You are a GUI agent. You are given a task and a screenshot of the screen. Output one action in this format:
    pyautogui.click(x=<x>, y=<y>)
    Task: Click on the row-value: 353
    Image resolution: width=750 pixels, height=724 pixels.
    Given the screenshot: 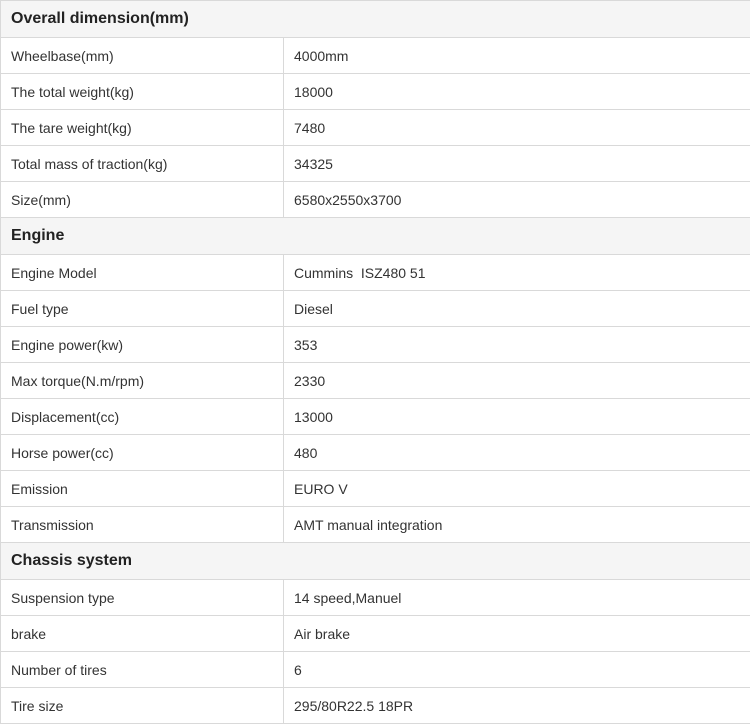 What is the action you would take?
    pyautogui.click(x=517, y=345)
    